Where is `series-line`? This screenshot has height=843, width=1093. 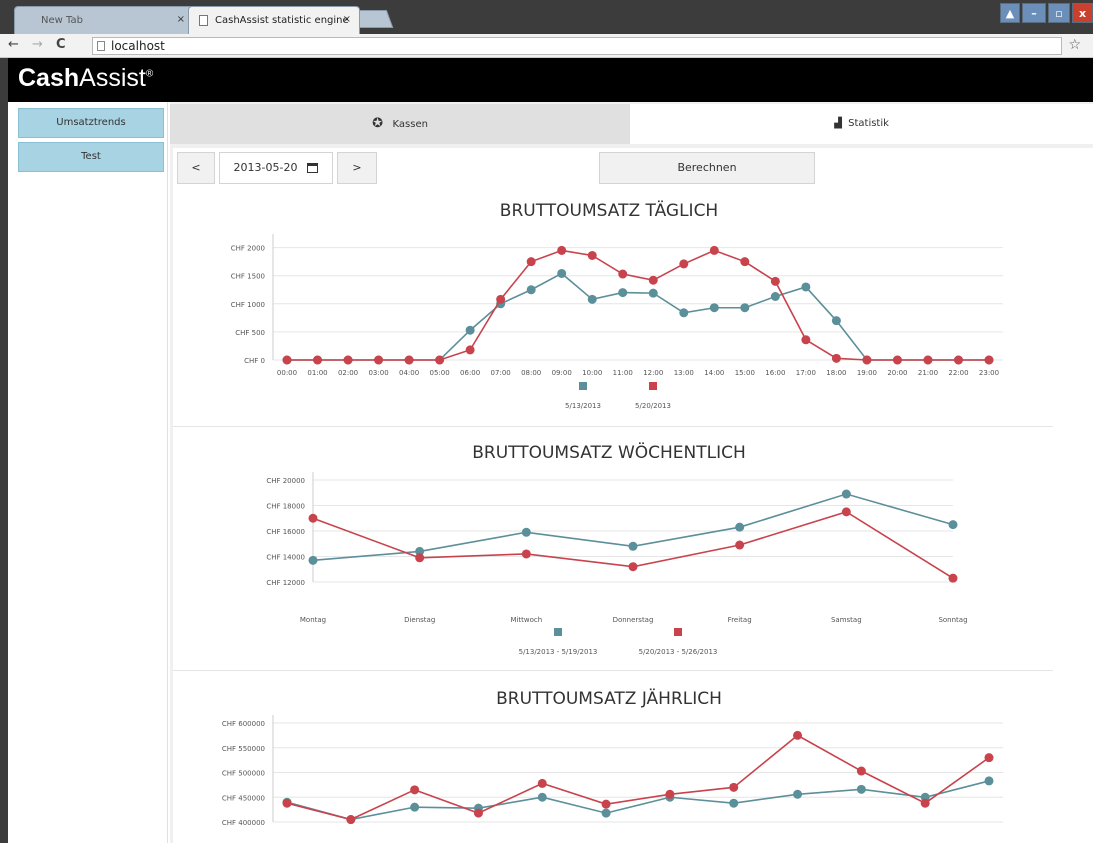 series-line is located at coordinates (638, 305).